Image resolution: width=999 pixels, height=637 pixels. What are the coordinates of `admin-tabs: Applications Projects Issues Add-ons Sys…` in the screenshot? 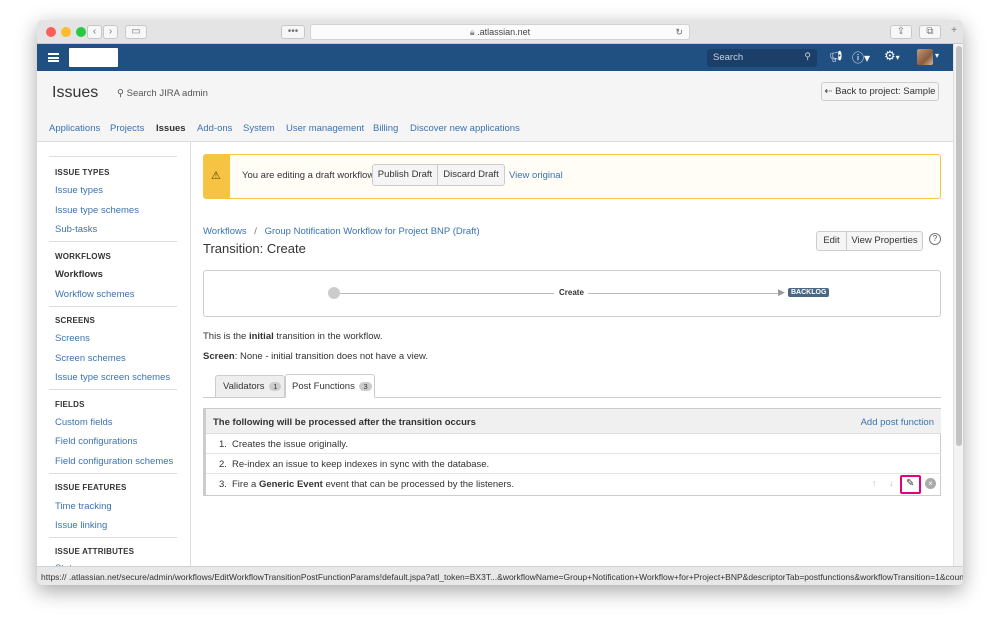 It's located at (495, 128).